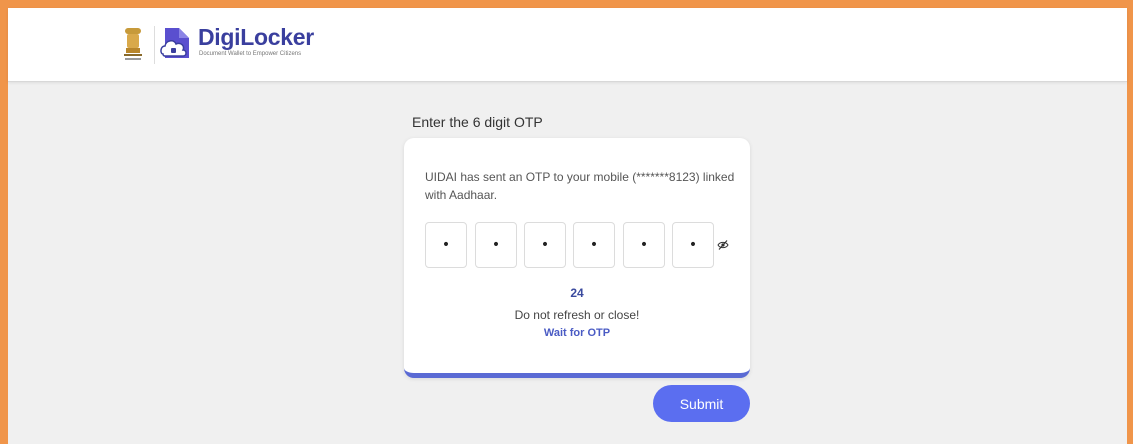  I want to click on digilocker-cloud-icon, so click(174, 43).